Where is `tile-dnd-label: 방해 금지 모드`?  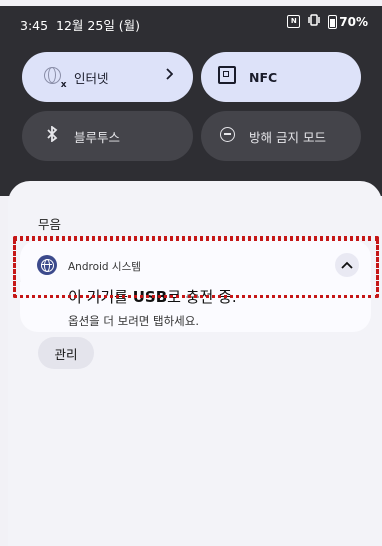
tile-dnd-label: 방해 금지 모드 is located at coordinates (287, 137).